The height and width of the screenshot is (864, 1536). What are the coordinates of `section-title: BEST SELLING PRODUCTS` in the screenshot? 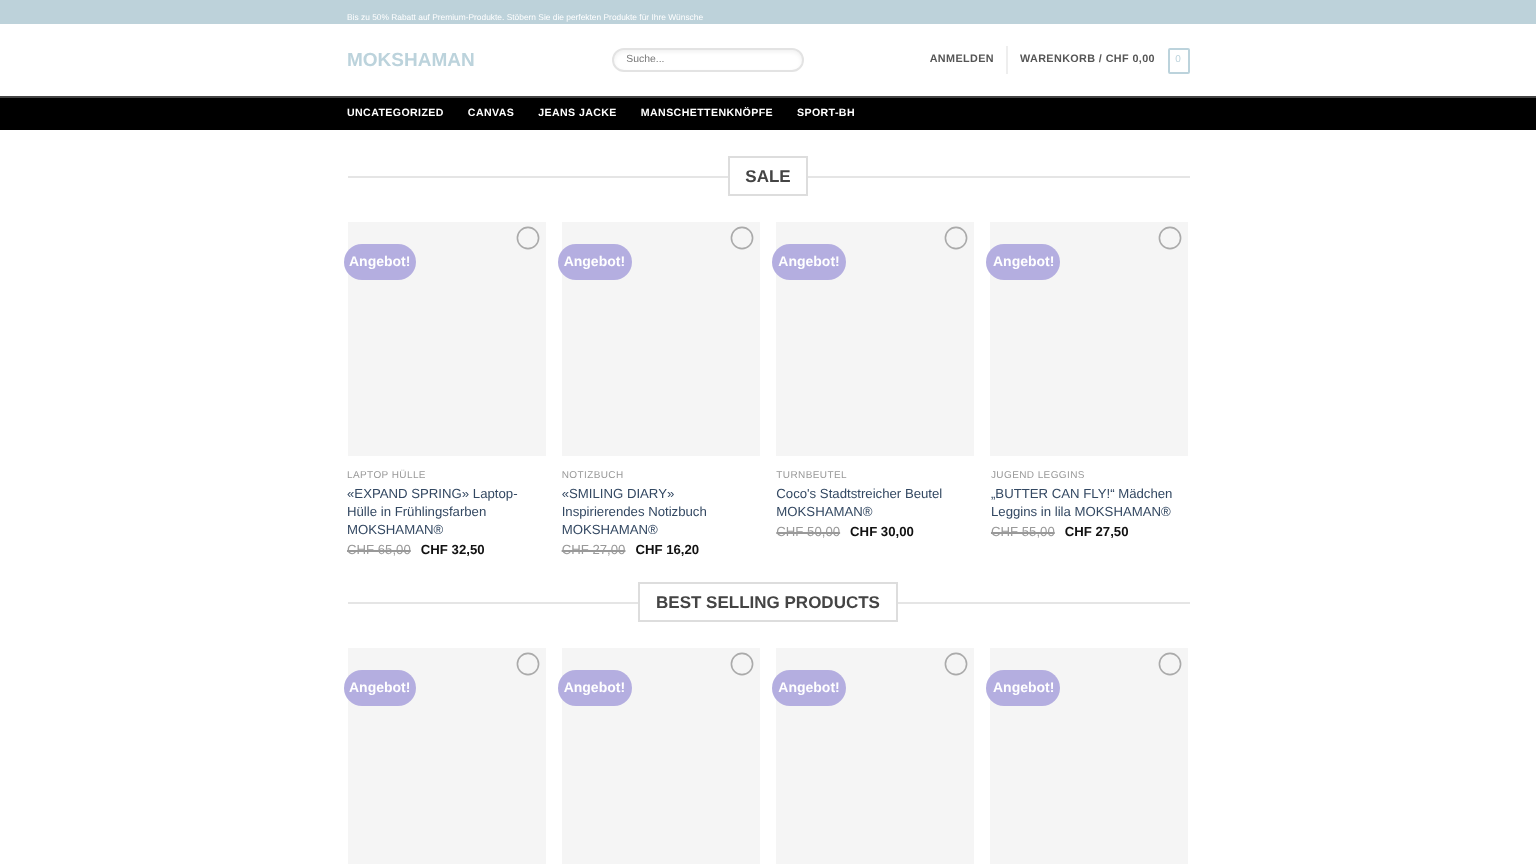 It's located at (768, 602).